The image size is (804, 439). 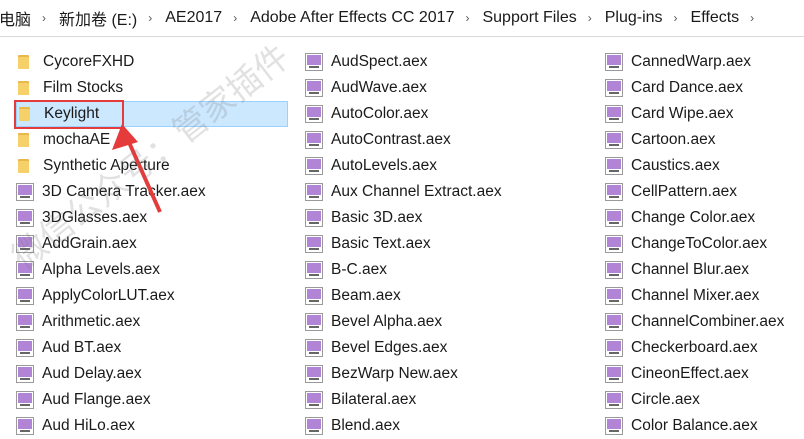 I want to click on annotation-arrow, so click(x=137, y=168).